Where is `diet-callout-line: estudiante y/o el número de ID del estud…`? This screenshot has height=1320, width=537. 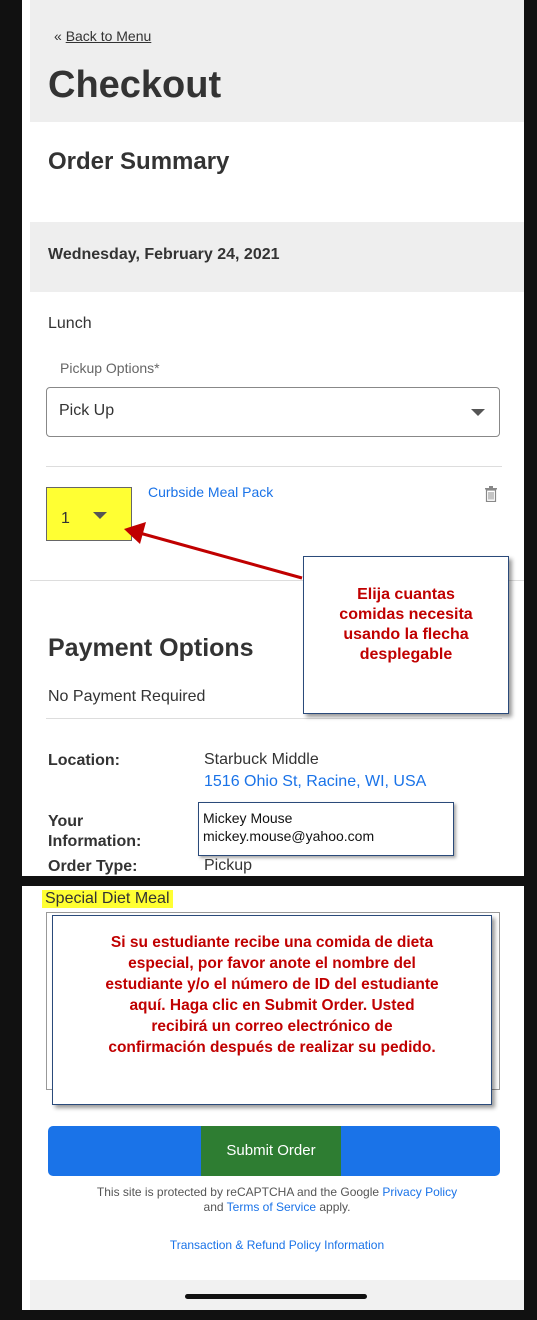 diet-callout-line: estudiante y/o el número de ID del estud… is located at coordinates (272, 984).